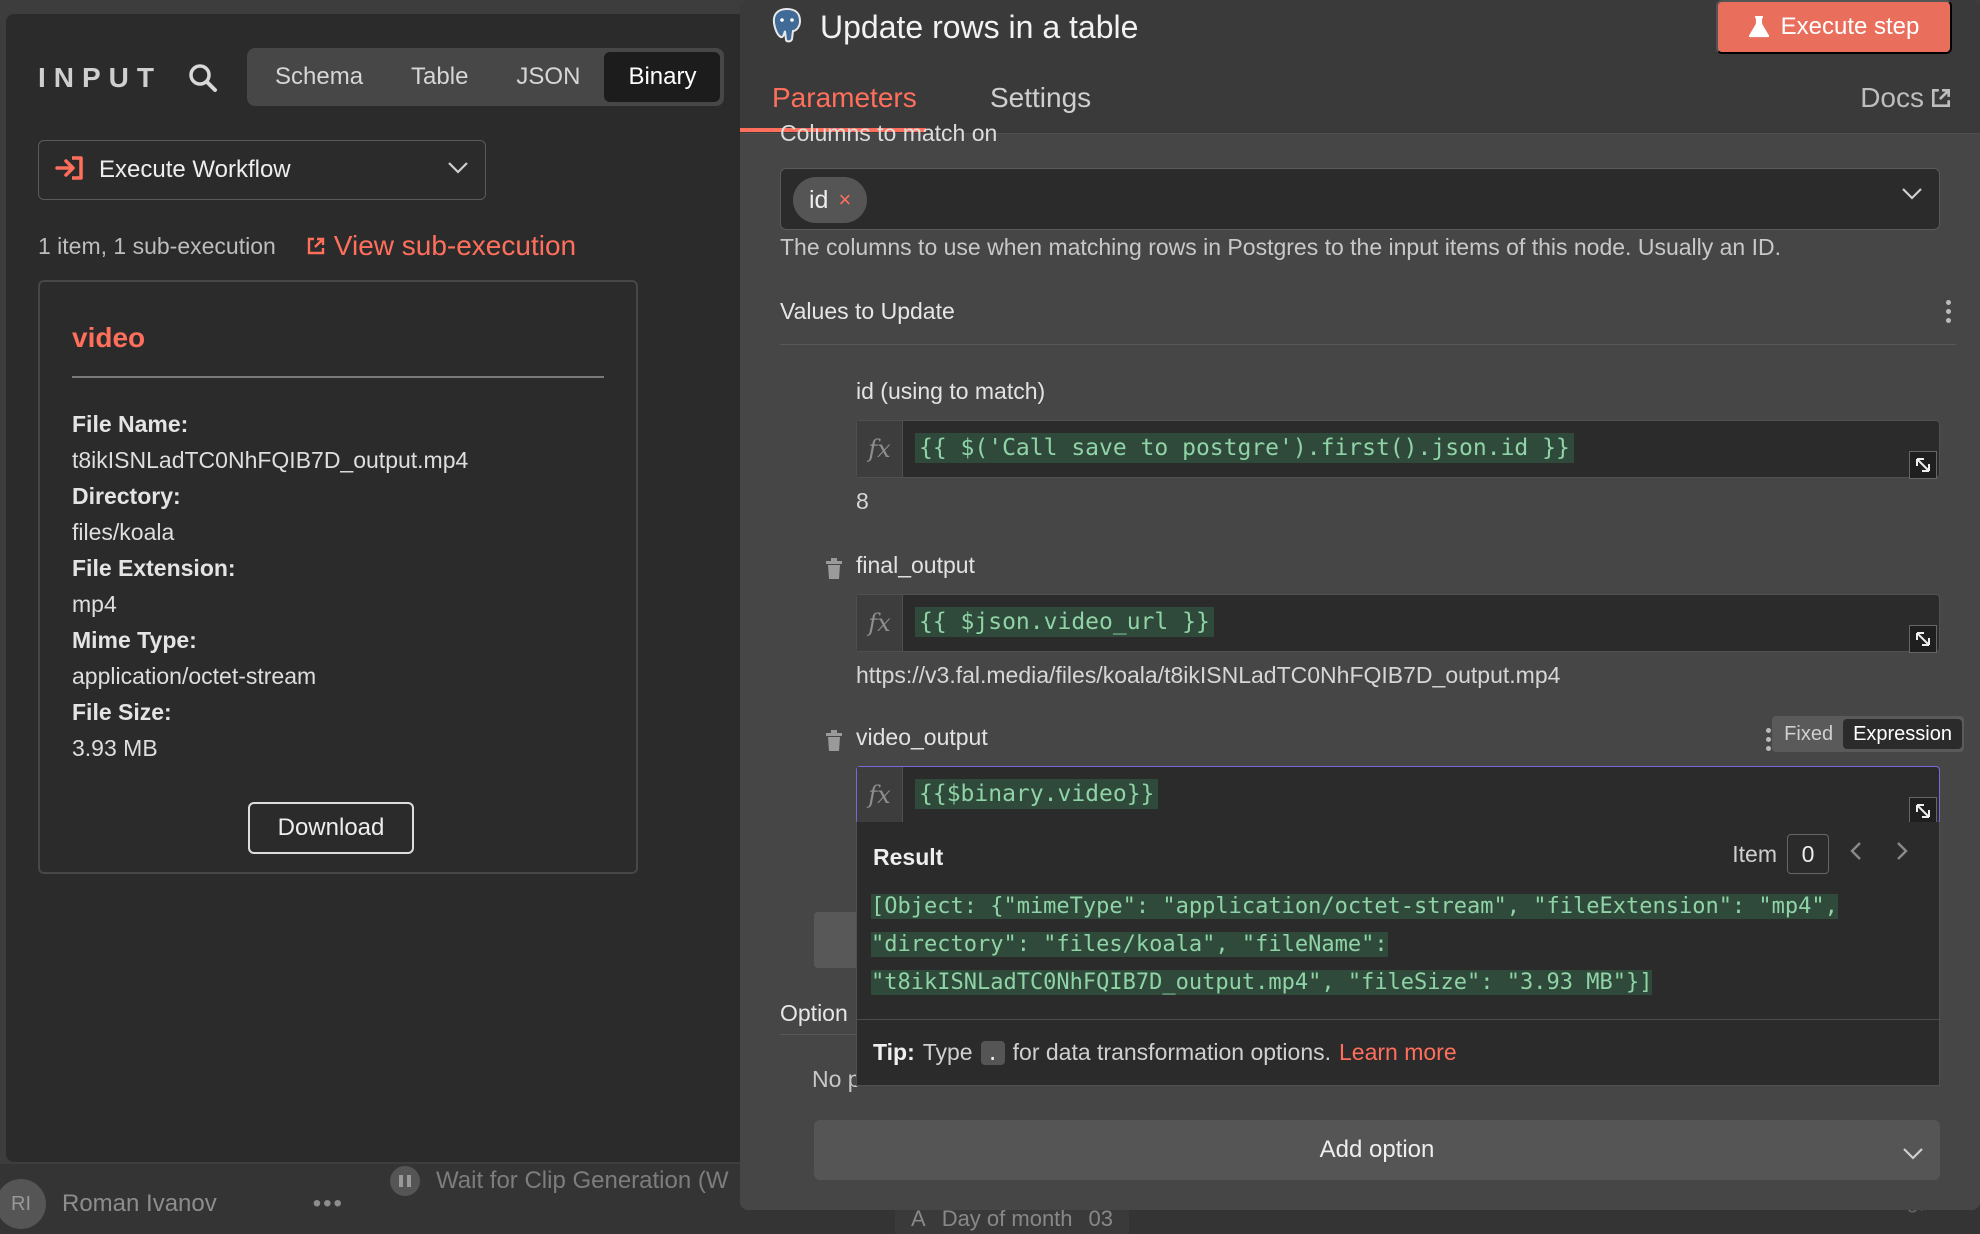  What do you see at coordinates (979, 27) in the screenshot?
I see `node-title: Update rows in a table` at bounding box center [979, 27].